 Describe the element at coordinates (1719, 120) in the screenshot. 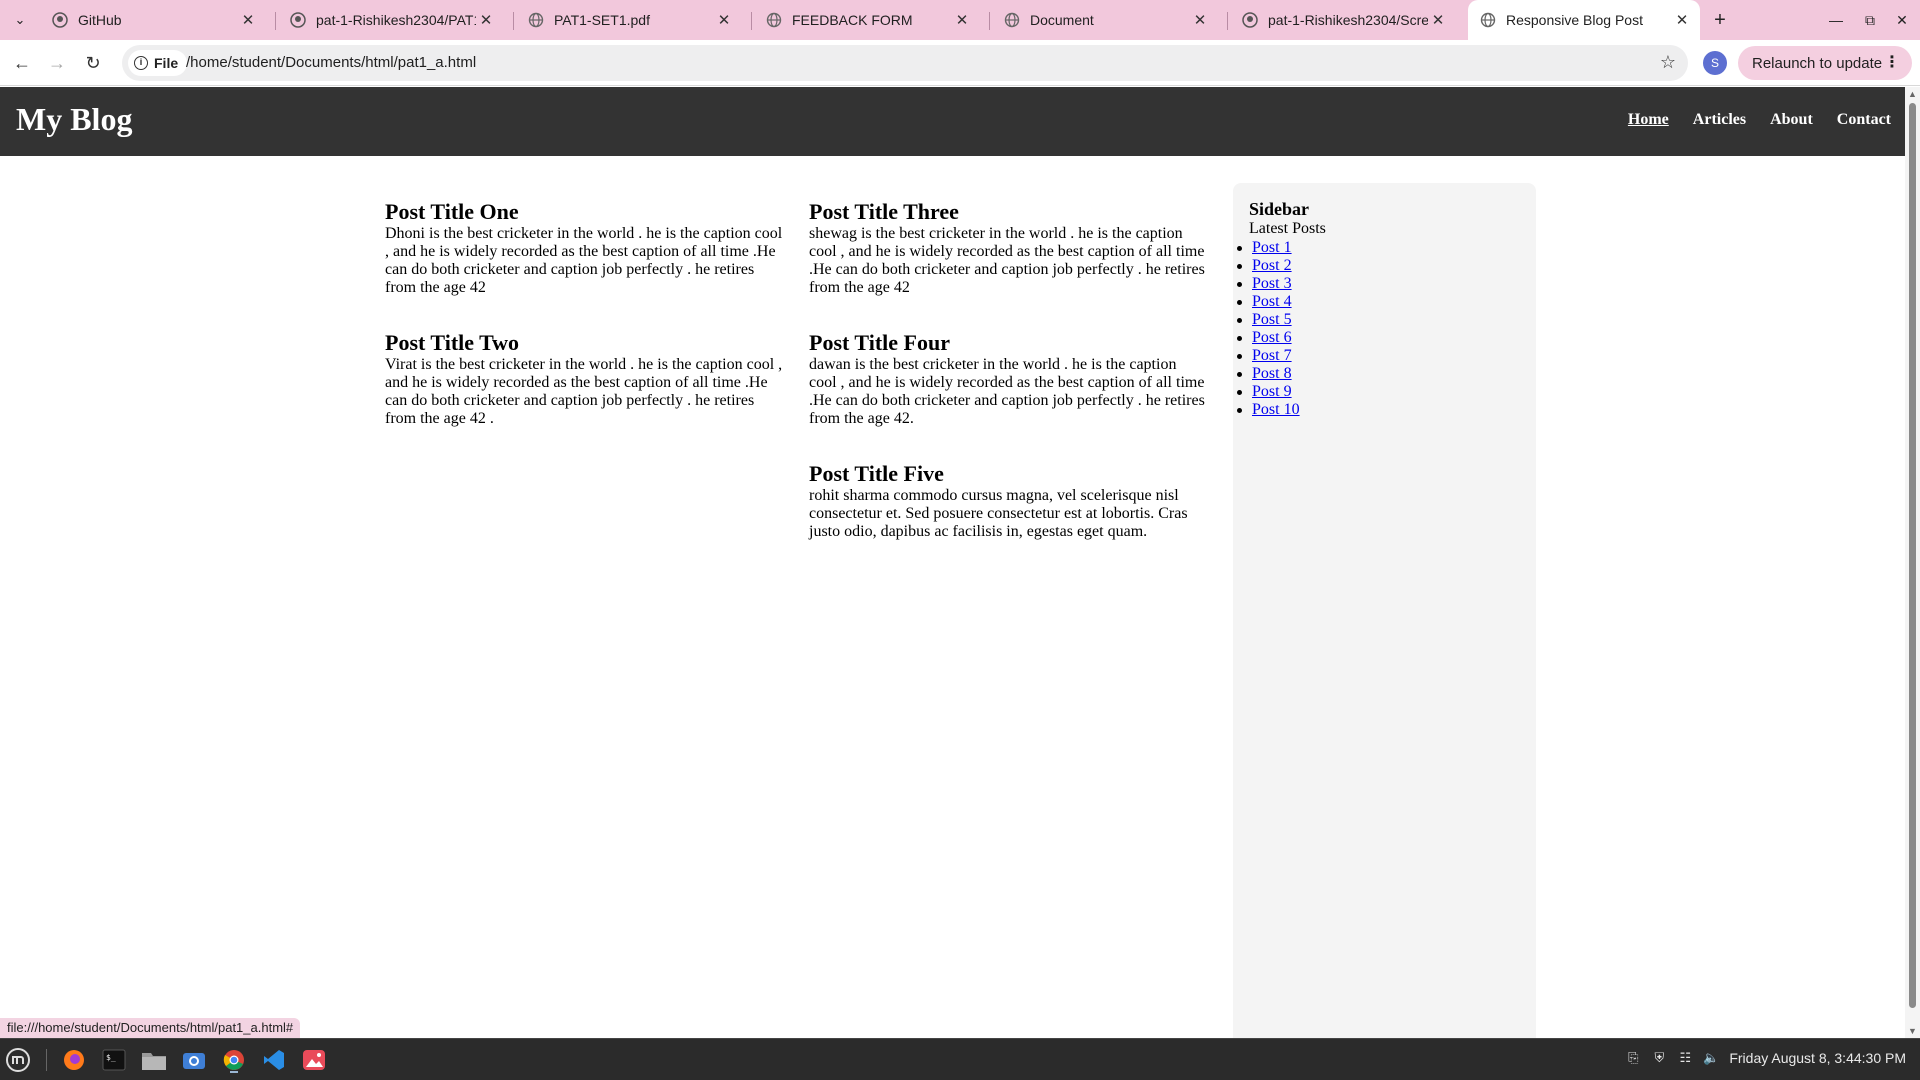

I see `nav-link-articles: Articles` at that location.